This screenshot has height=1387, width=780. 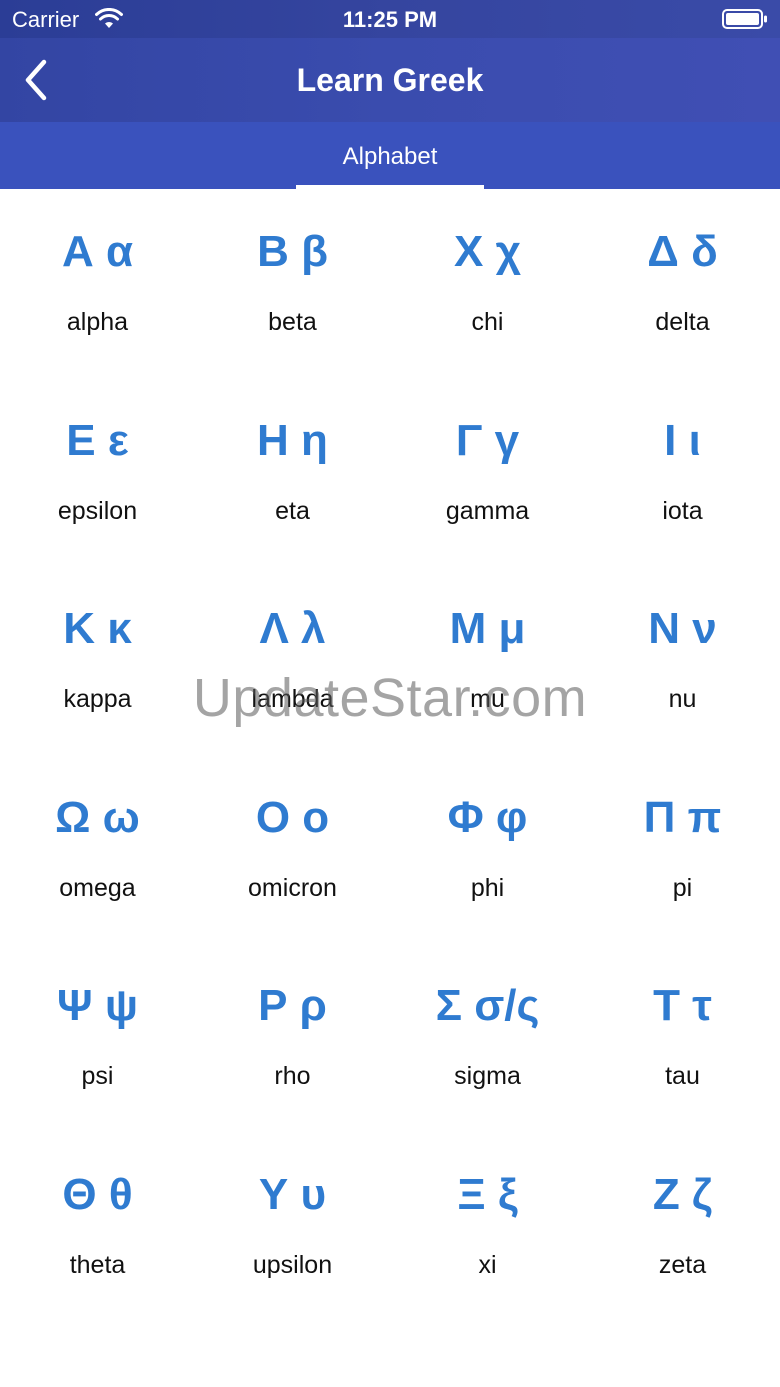 I want to click on letter-name: eta, so click(x=292, y=510).